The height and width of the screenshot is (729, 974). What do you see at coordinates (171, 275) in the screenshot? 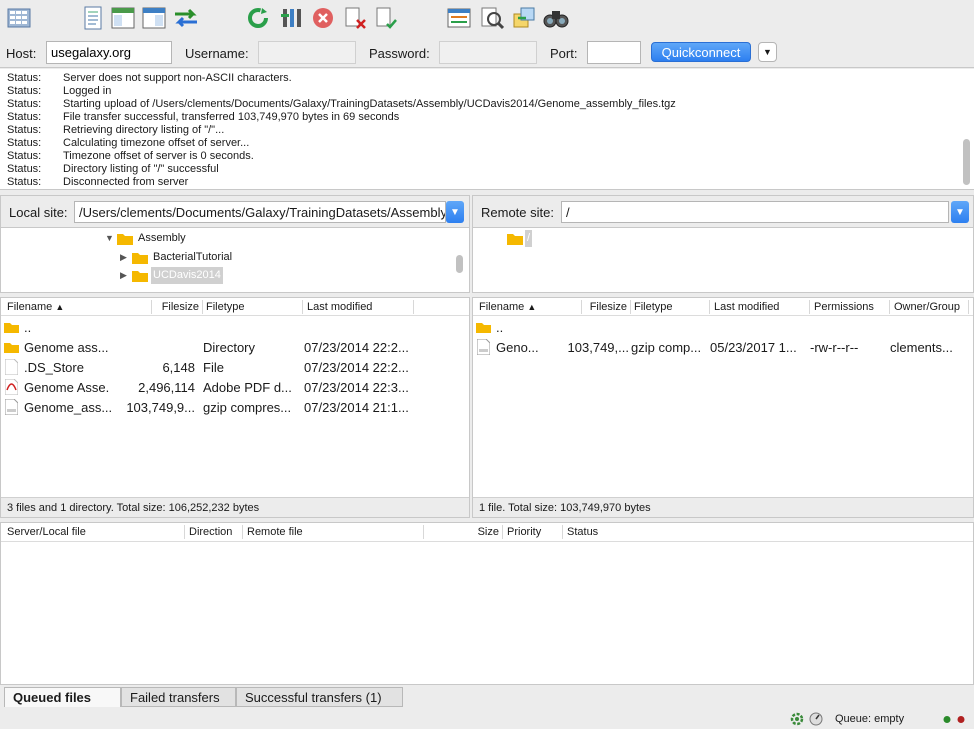
I see `tree-item-ucdavis2014: ▶ UCDavis2014` at bounding box center [171, 275].